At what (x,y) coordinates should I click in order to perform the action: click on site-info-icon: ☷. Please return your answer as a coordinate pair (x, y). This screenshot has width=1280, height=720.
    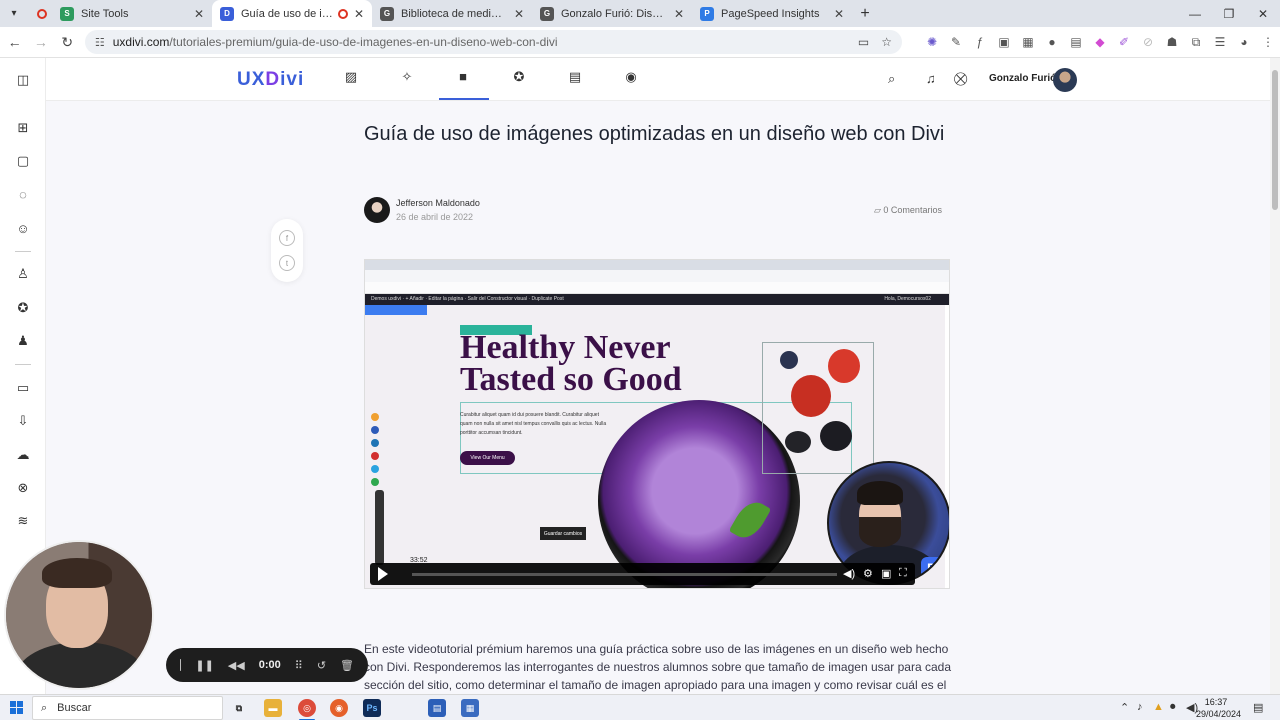
    Looking at the image, I should click on (100, 42).